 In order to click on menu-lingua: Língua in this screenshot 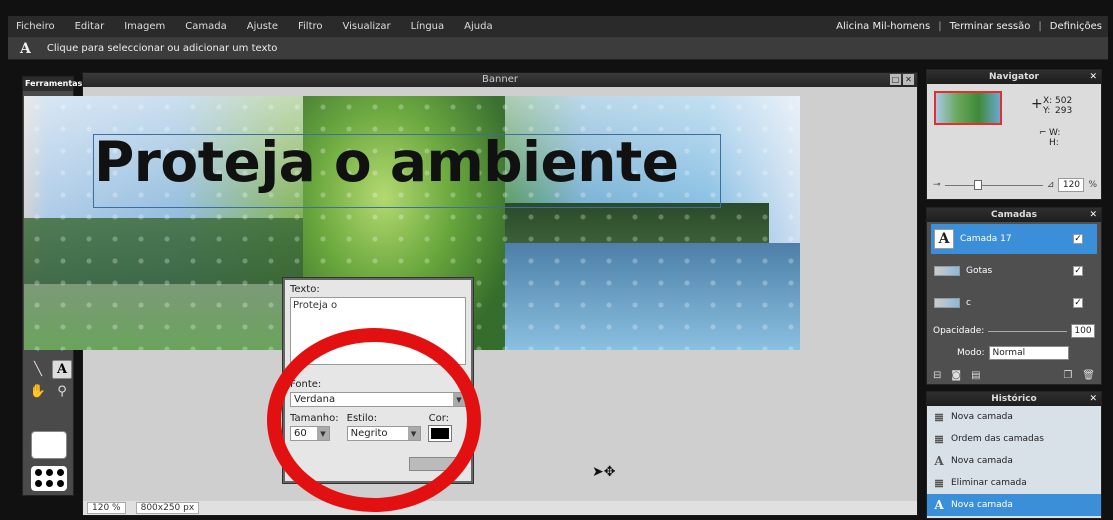, I will do `click(428, 26)`.